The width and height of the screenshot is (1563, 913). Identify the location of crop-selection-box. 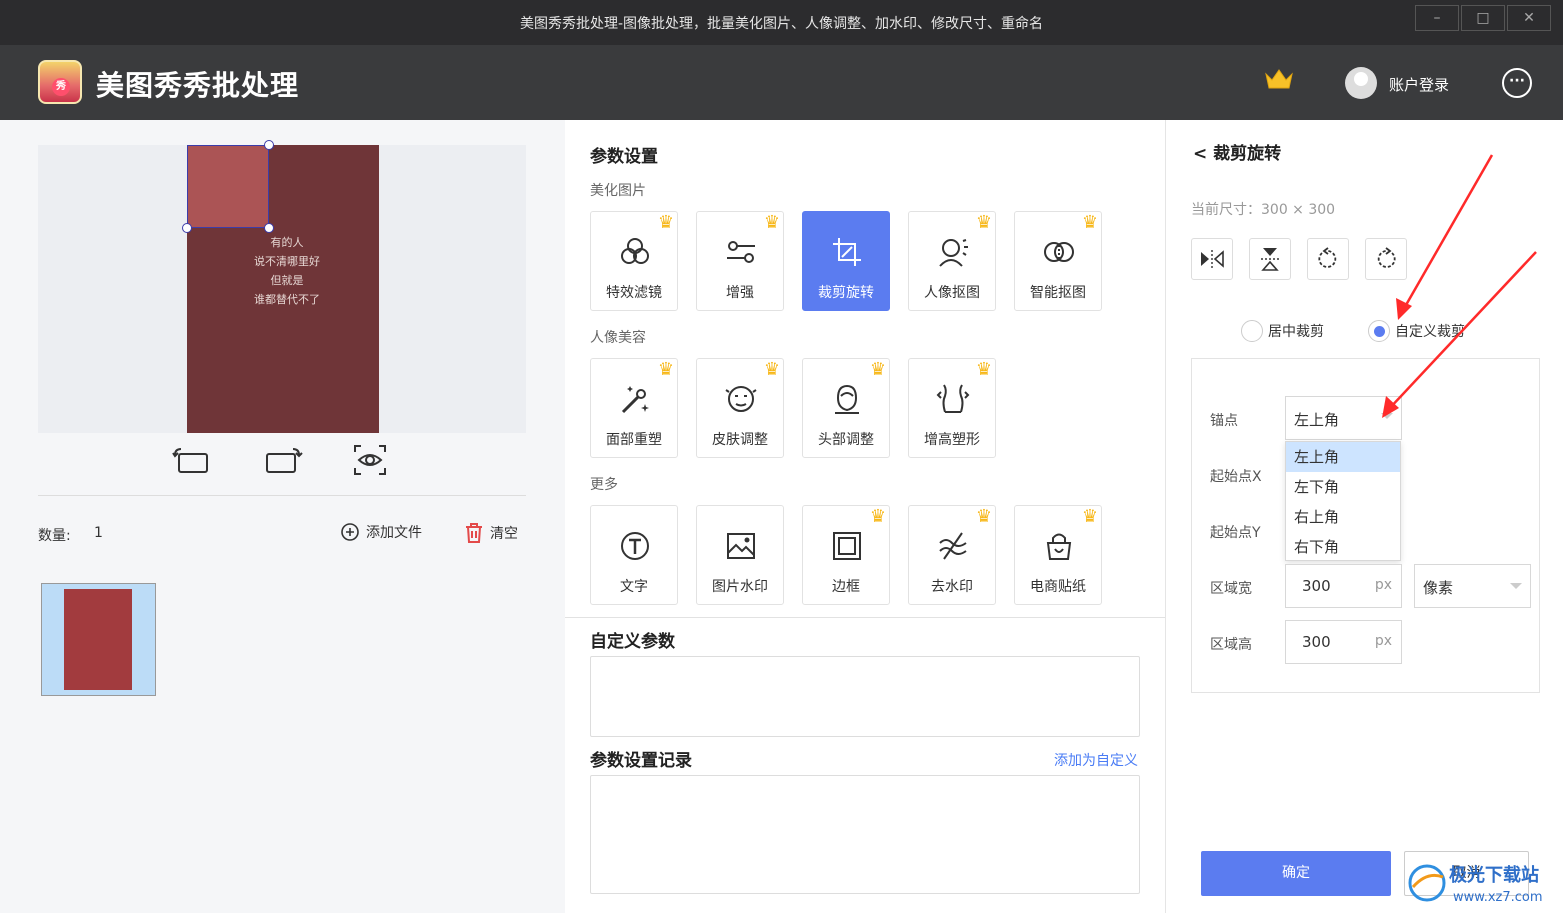
(228, 186).